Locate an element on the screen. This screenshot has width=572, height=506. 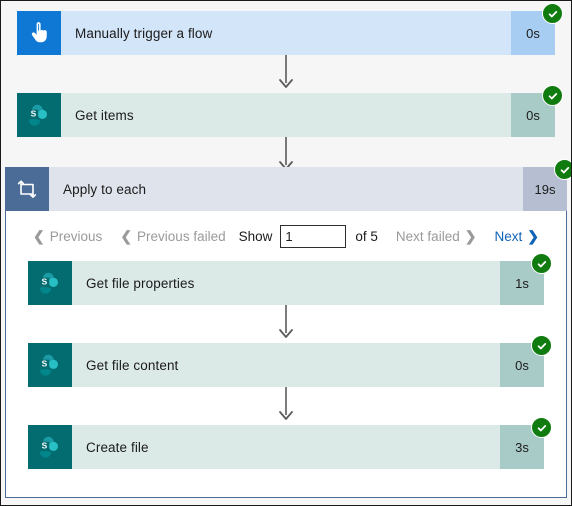
previous-button: ❮ Previous is located at coordinates (67, 236).